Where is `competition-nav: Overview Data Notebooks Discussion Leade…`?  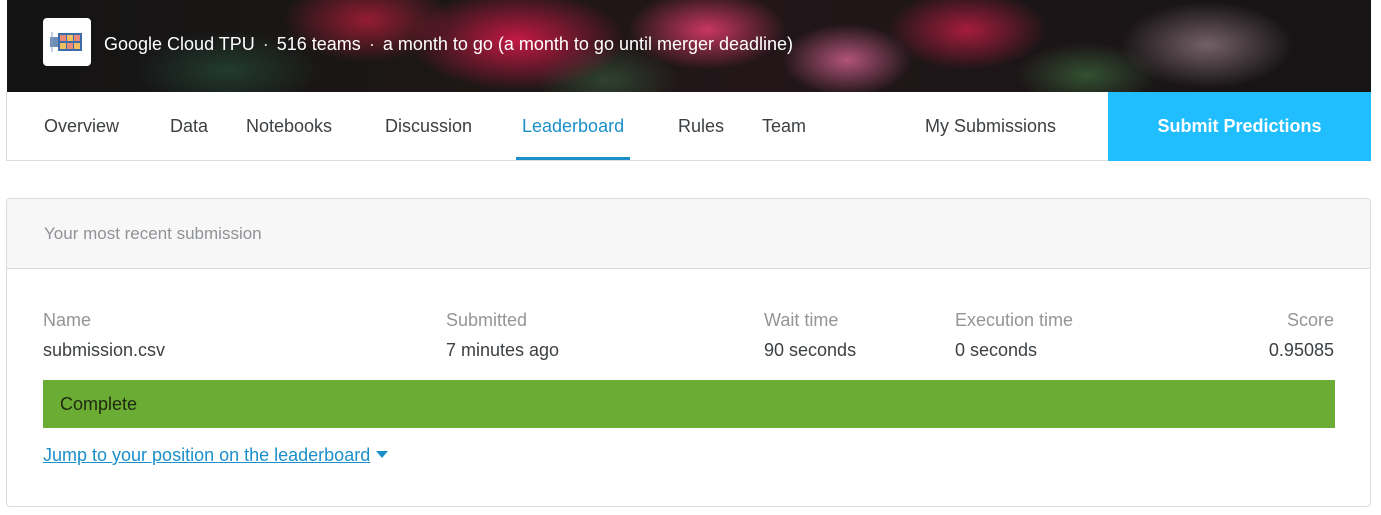 competition-nav: Overview Data Notebooks Discussion Leade… is located at coordinates (688, 126).